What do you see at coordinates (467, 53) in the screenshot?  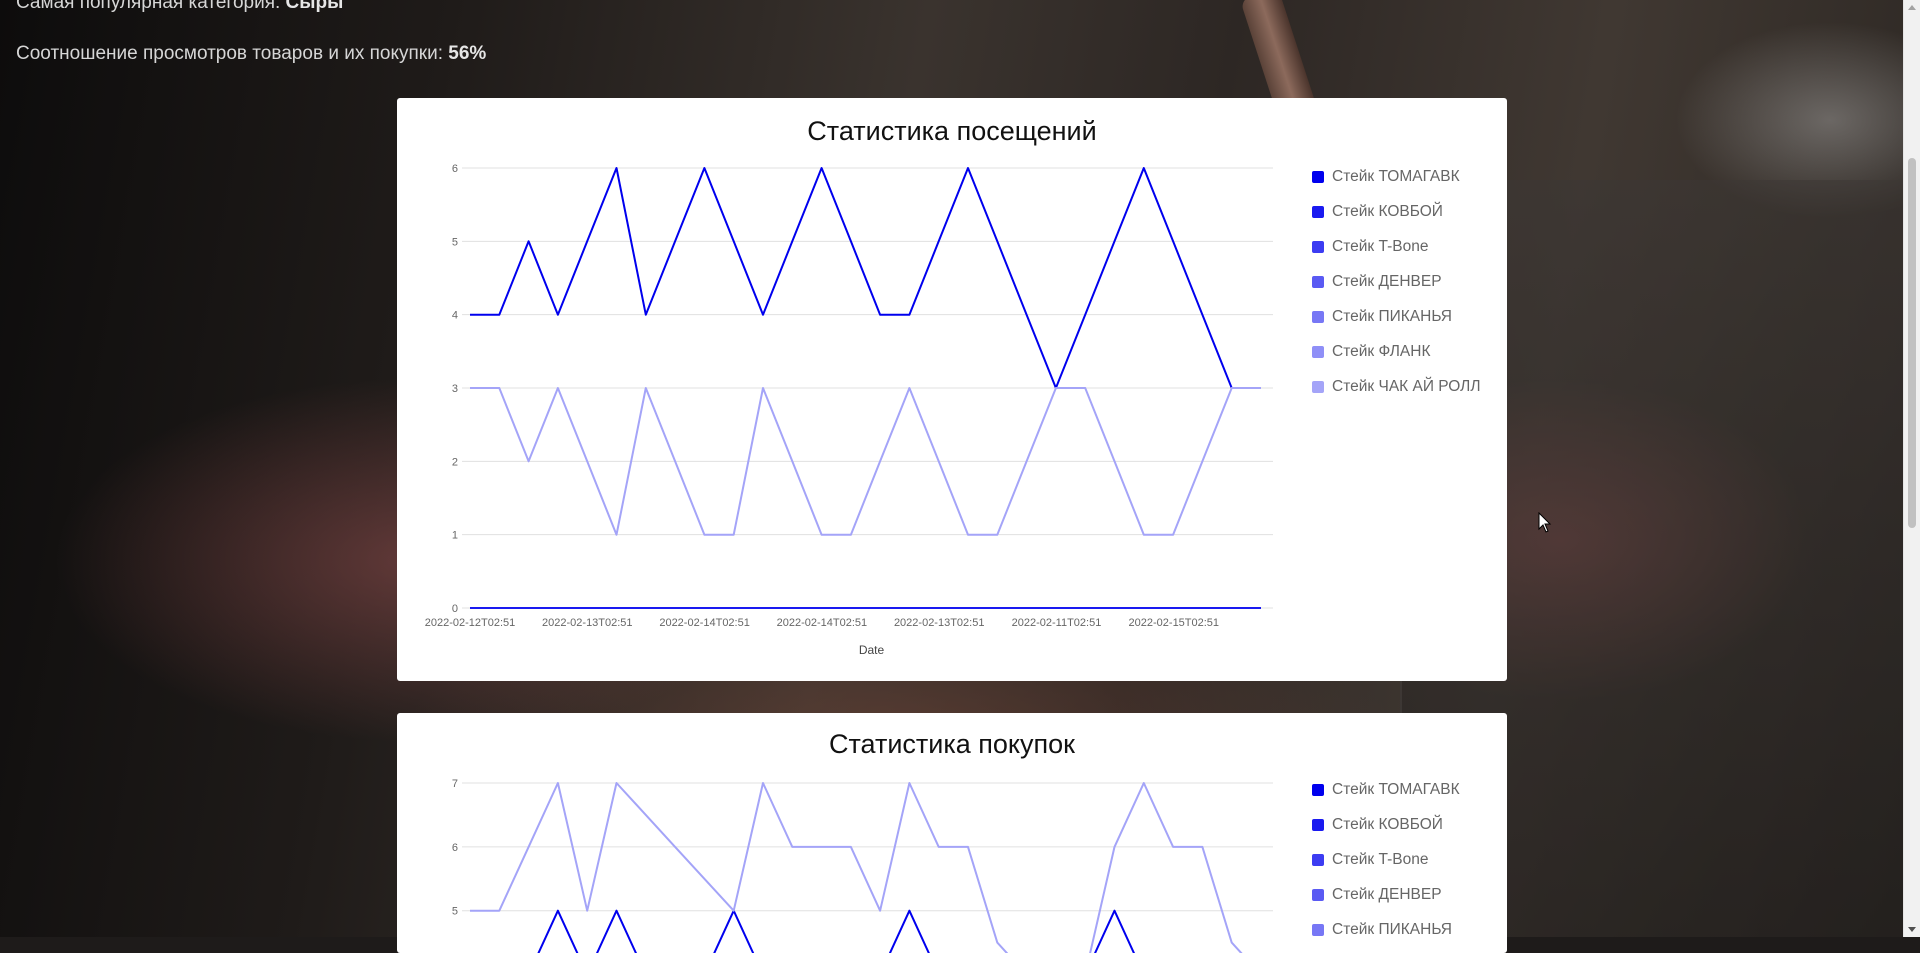 I see `ratio-value: 56%` at bounding box center [467, 53].